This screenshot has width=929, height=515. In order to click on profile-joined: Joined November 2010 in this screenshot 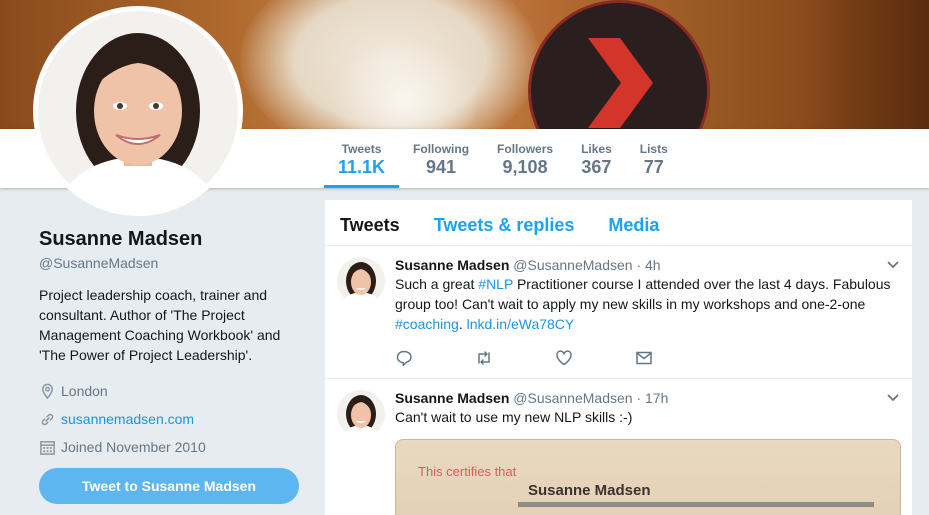, I will do `click(174, 447)`.